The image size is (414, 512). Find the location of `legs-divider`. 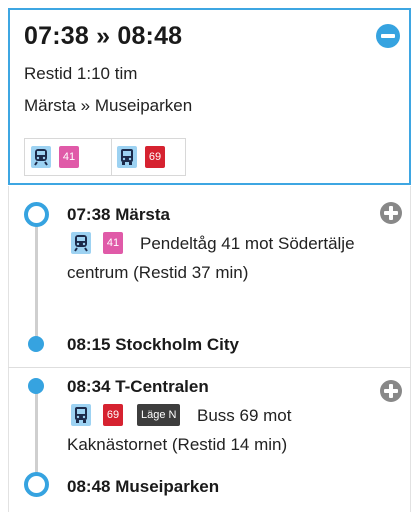

legs-divider is located at coordinates (111, 157).